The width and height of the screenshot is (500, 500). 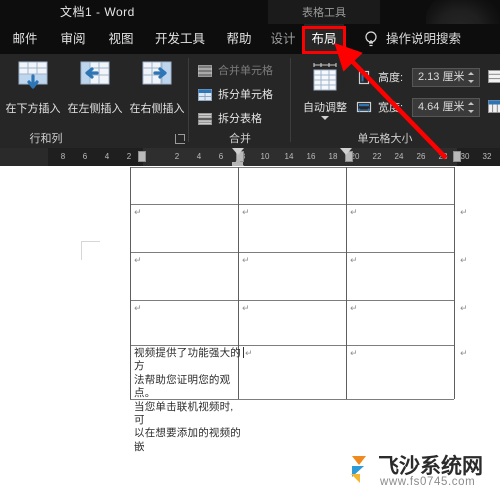 What do you see at coordinates (90, 250) in the screenshot?
I see `margin-corner-mark` at bounding box center [90, 250].